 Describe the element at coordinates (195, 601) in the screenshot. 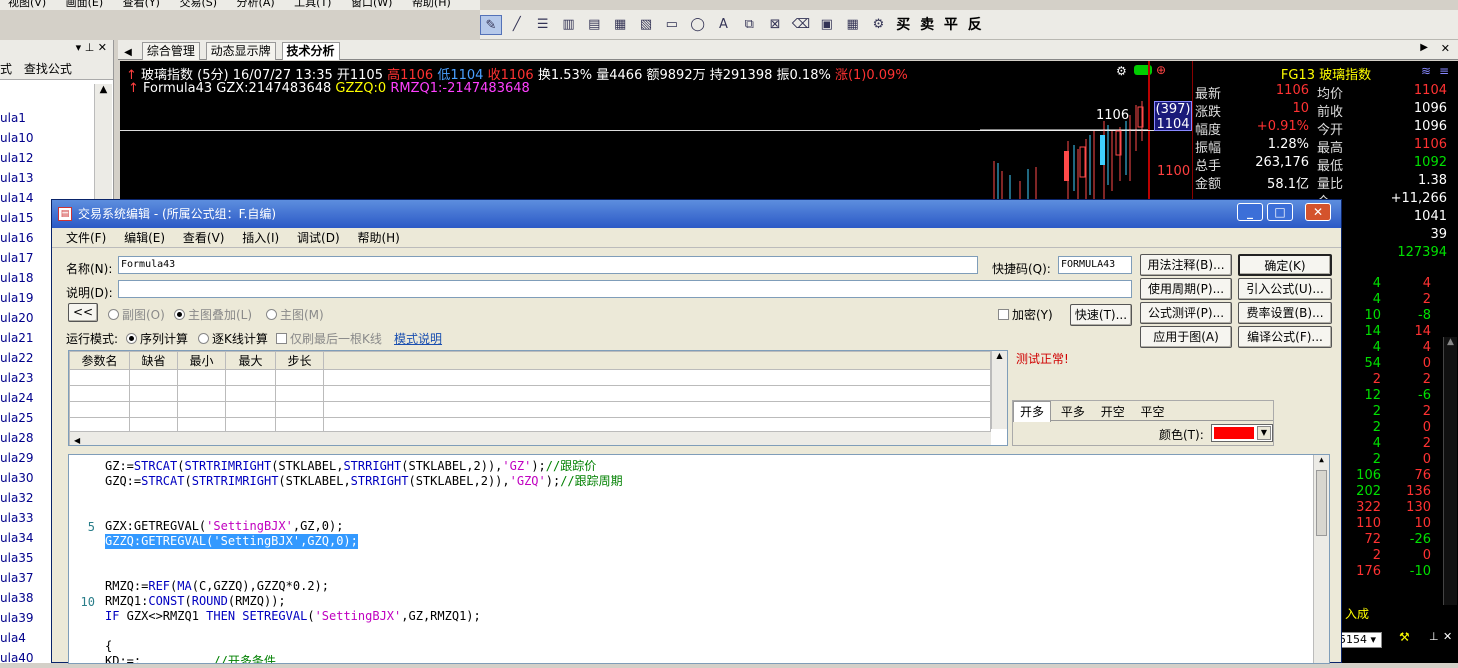

I see `code-line: RMZQ1:CONST(ROUND(RMZQ));` at that location.